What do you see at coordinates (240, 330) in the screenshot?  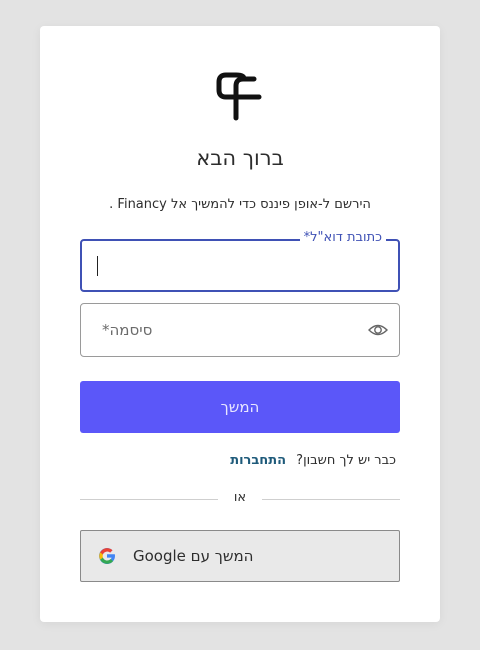 I see `password-field: סיסמה*` at bounding box center [240, 330].